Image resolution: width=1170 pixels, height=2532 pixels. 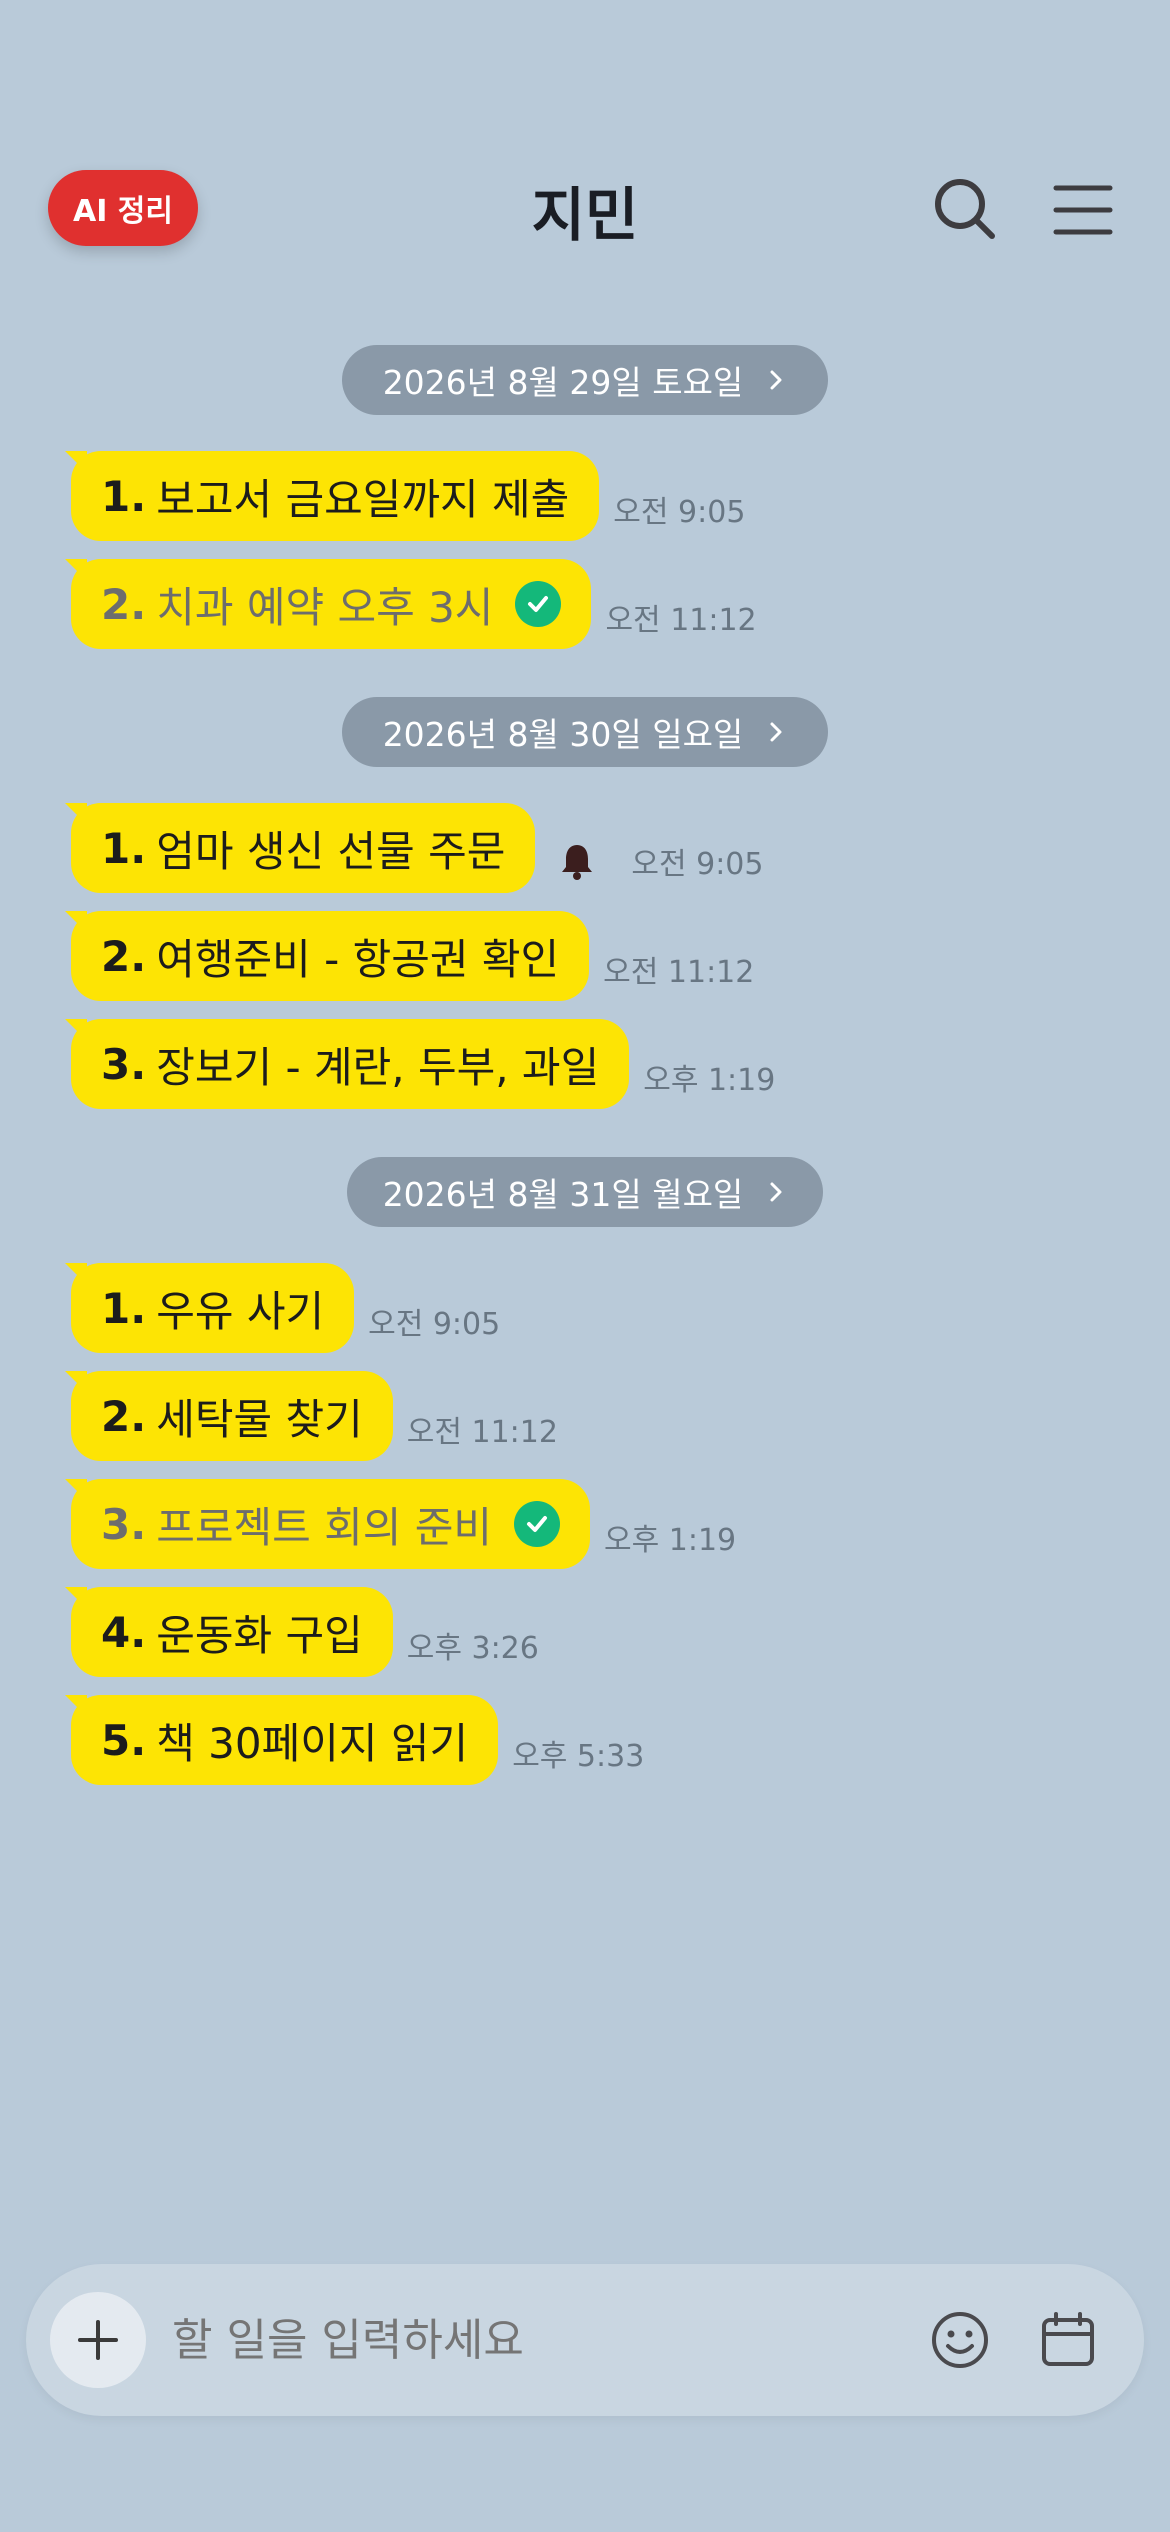 I want to click on todo-bubble: 2. 세탁물 찾기, so click(x=229, y=1416).